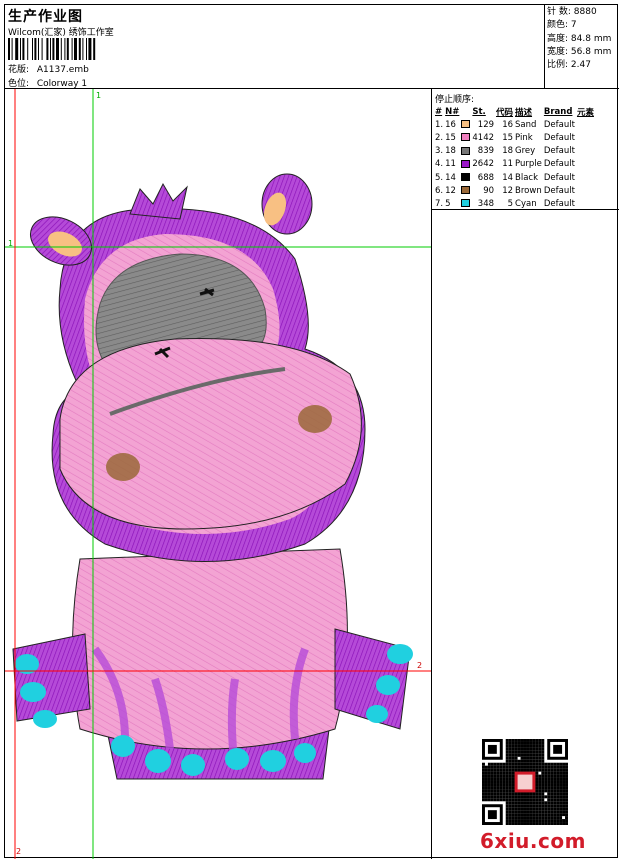 This screenshot has width=620, height=860. Describe the element at coordinates (585, 112) in the screenshot. I see `col-element: 元素` at that location.